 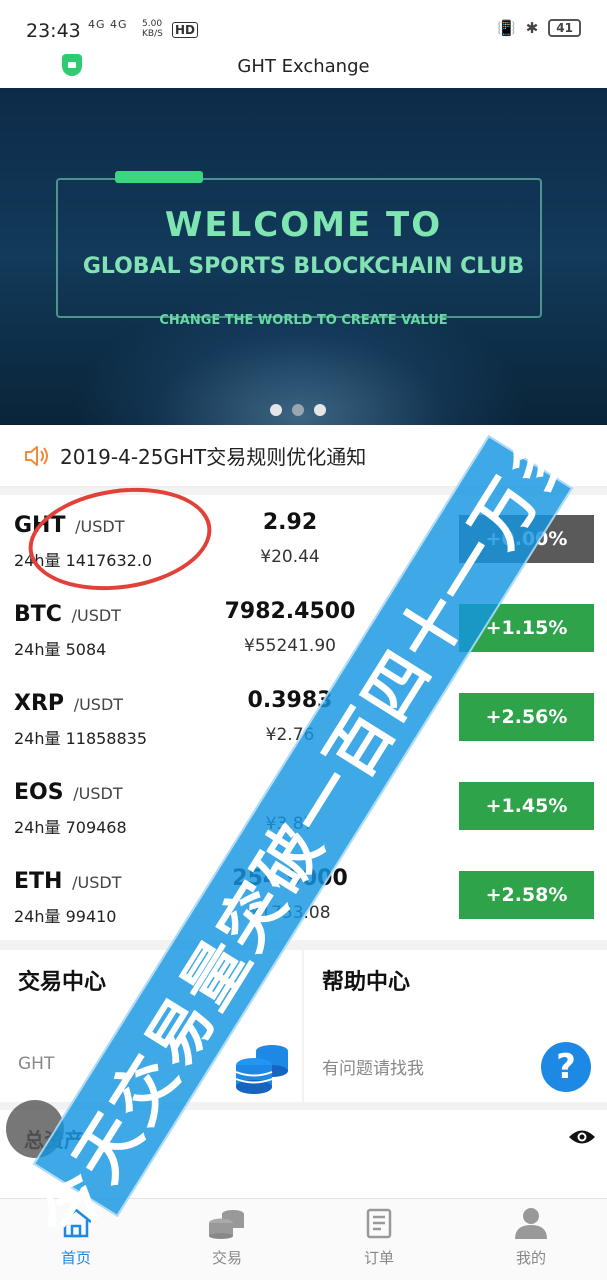 I want to click on eye-icon, so click(x=582, y=1137).